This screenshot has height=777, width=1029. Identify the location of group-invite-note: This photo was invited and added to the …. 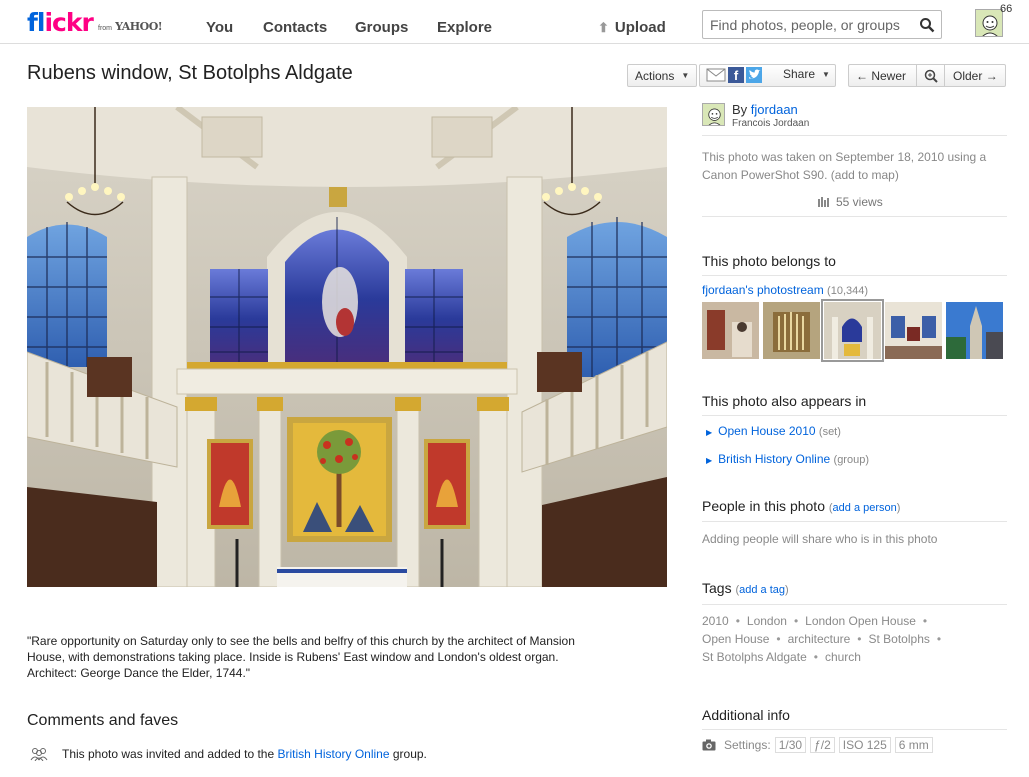
(228, 754).